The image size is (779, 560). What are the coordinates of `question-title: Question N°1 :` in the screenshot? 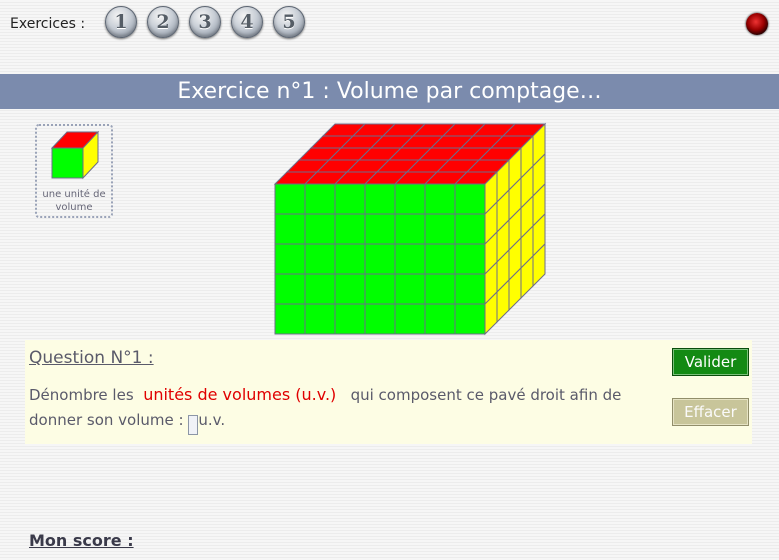 It's located at (91, 358).